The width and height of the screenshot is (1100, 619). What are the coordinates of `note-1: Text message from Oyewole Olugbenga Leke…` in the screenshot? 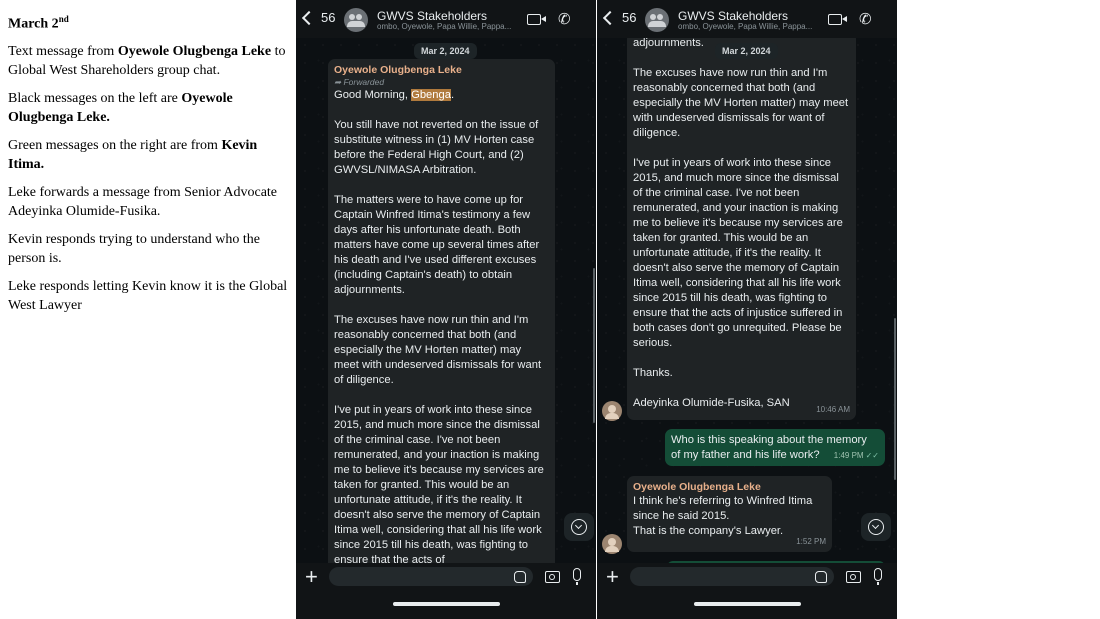 It's located at (147, 60).